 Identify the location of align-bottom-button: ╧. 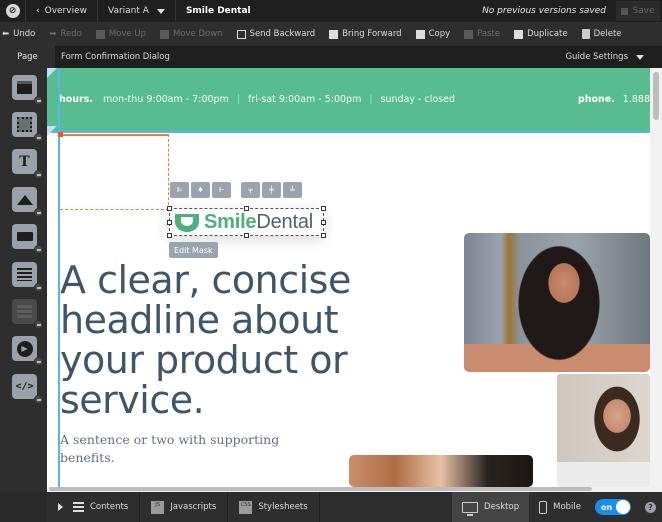
(292, 190).